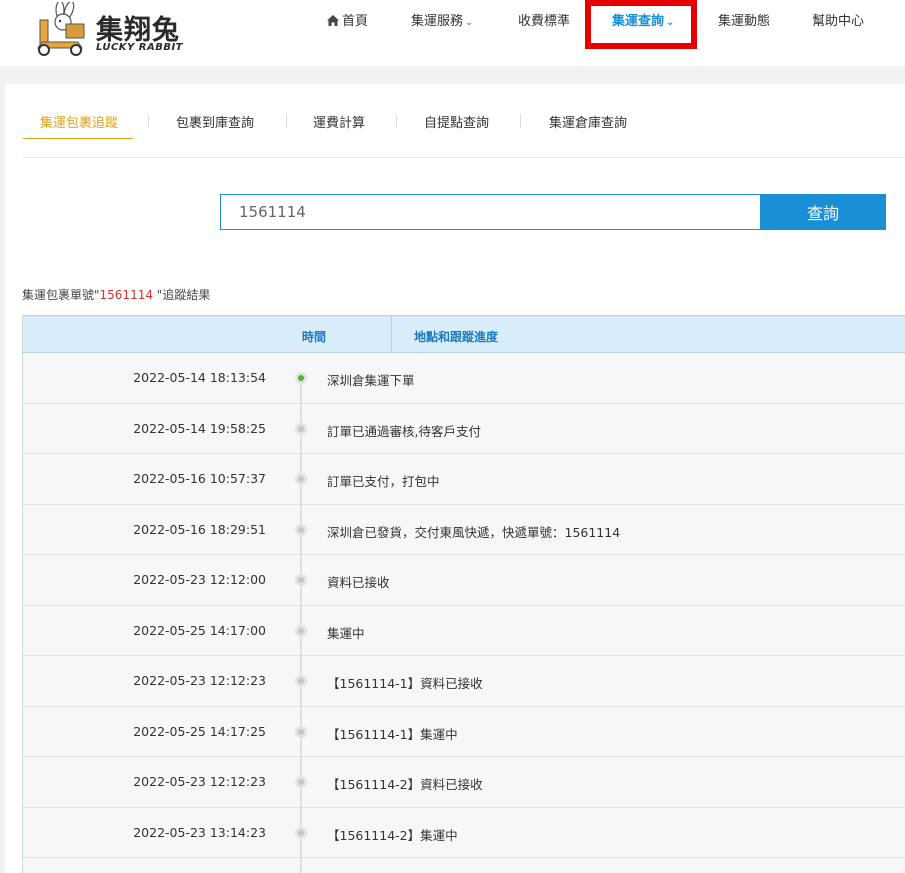  What do you see at coordinates (464, 378) in the screenshot?
I see `table-row: 2022-05-14 18:13:54 深圳倉集運下單` at bounding box center [464, 378].